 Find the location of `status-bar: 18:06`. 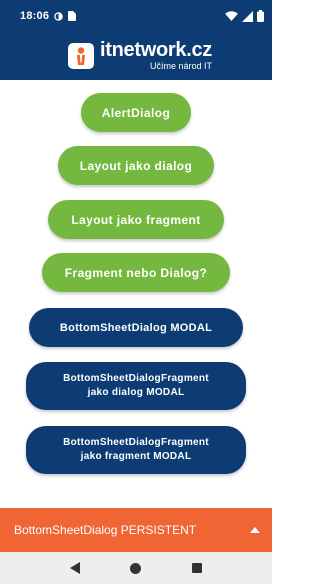

status-bar: 18:06 is located at coordinates (136, 16).